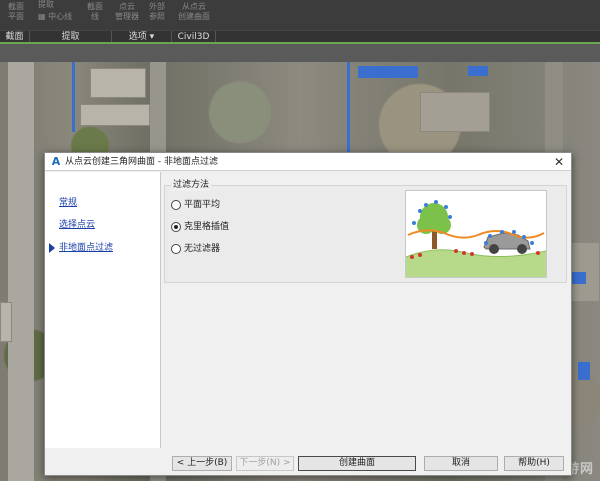  I want to click on road, so click(21, 271).